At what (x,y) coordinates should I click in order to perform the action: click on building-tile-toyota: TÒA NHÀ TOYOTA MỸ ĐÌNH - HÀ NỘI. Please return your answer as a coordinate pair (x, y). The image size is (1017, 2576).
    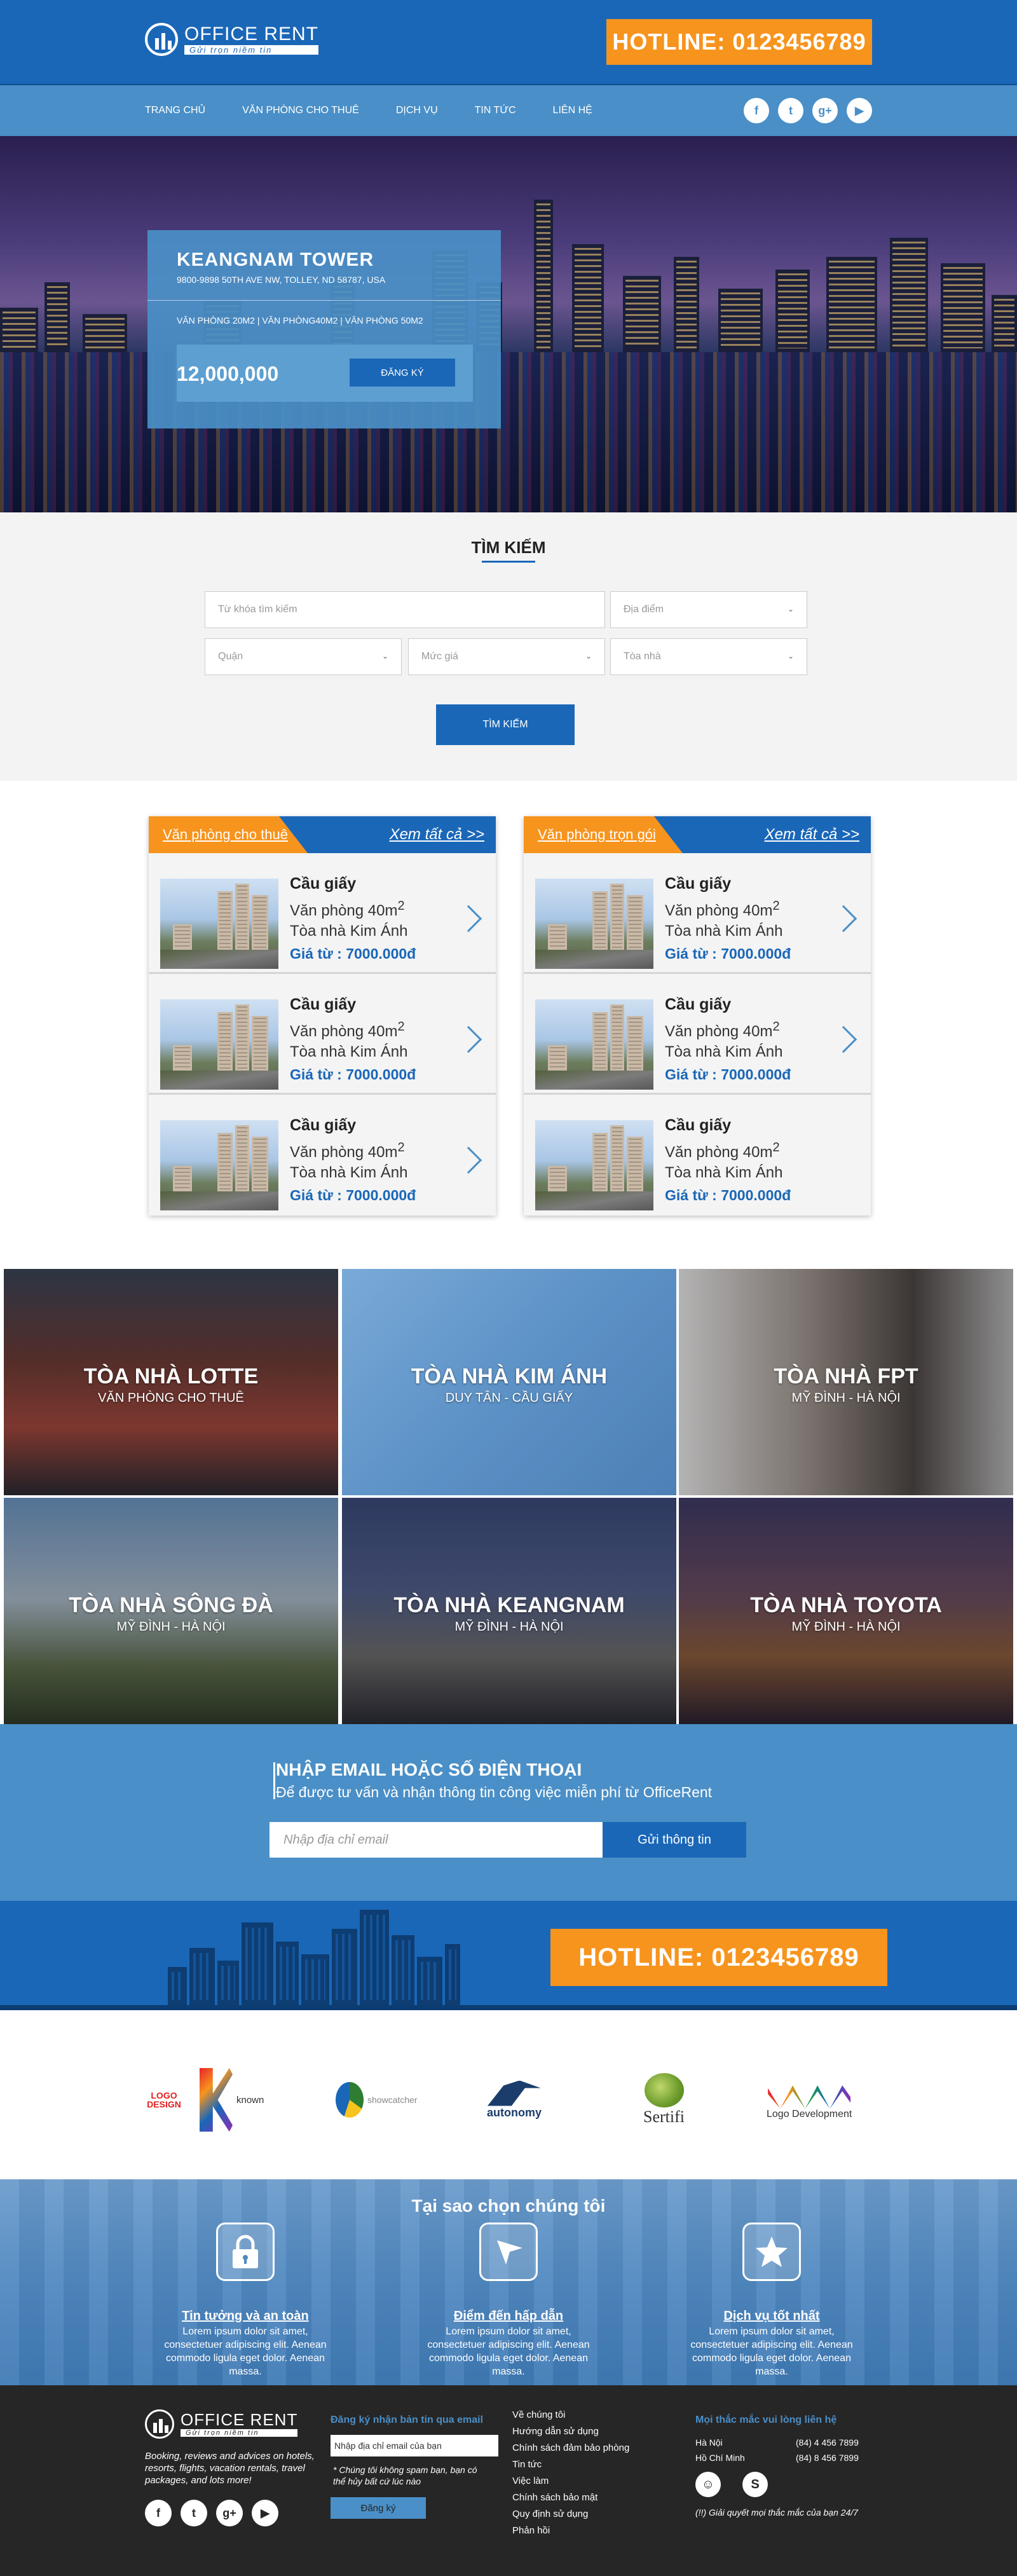
    Looking at the image, I should click on (846, 1611).